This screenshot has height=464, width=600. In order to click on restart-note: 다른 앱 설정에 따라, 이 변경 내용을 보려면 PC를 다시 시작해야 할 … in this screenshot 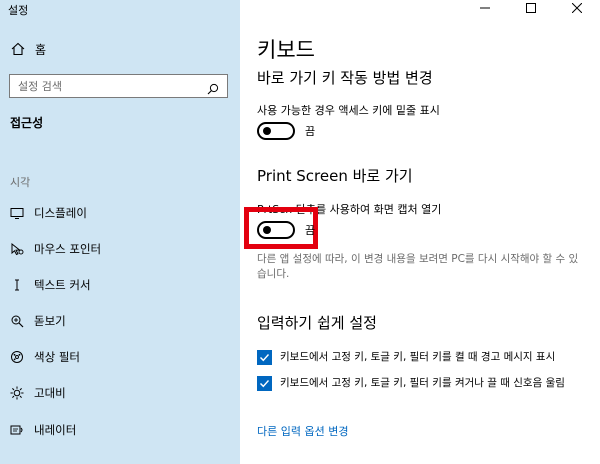, I will do `click(418, 266)`.